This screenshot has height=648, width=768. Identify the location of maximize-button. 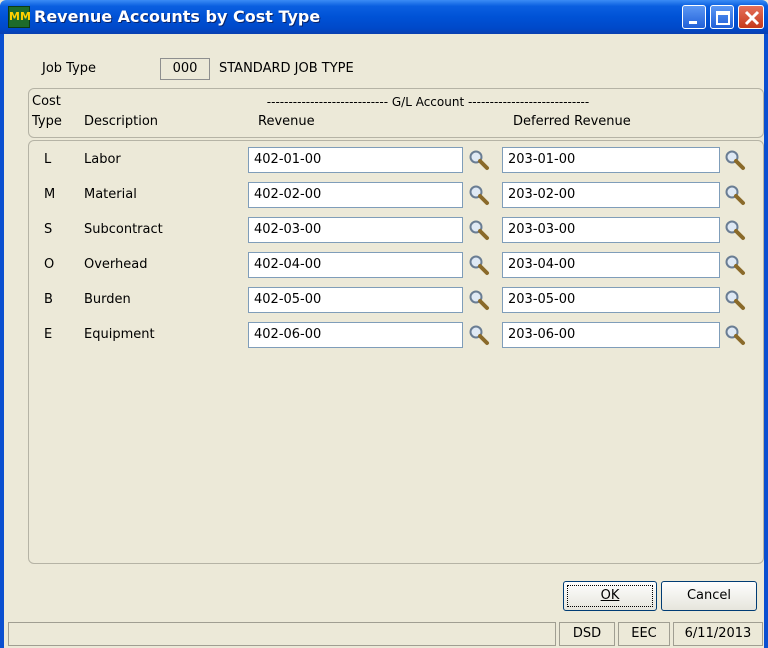
(722, 17).